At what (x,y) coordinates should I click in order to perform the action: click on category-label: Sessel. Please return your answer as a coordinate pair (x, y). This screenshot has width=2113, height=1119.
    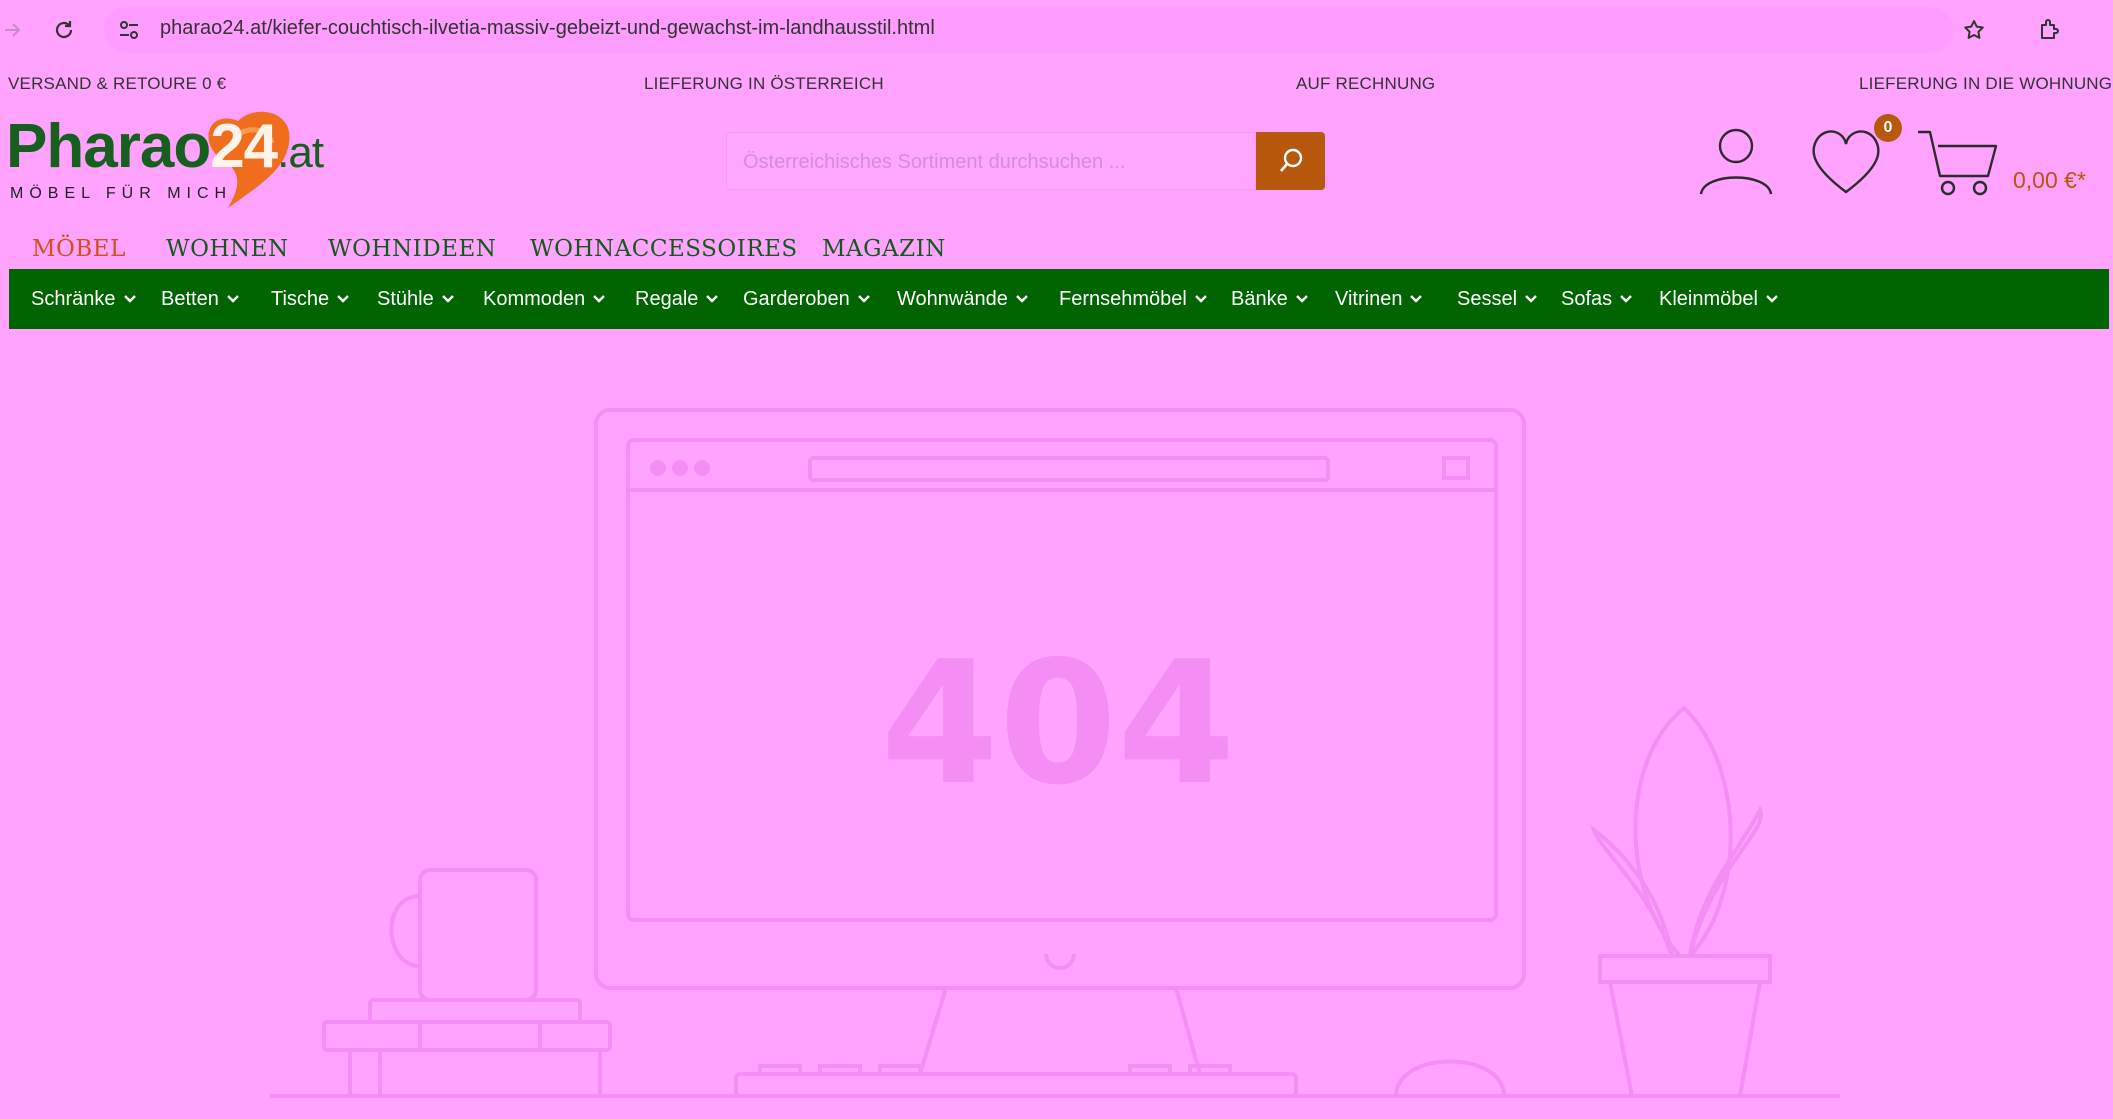
    Looking at the image, I should click on (1487, 298).